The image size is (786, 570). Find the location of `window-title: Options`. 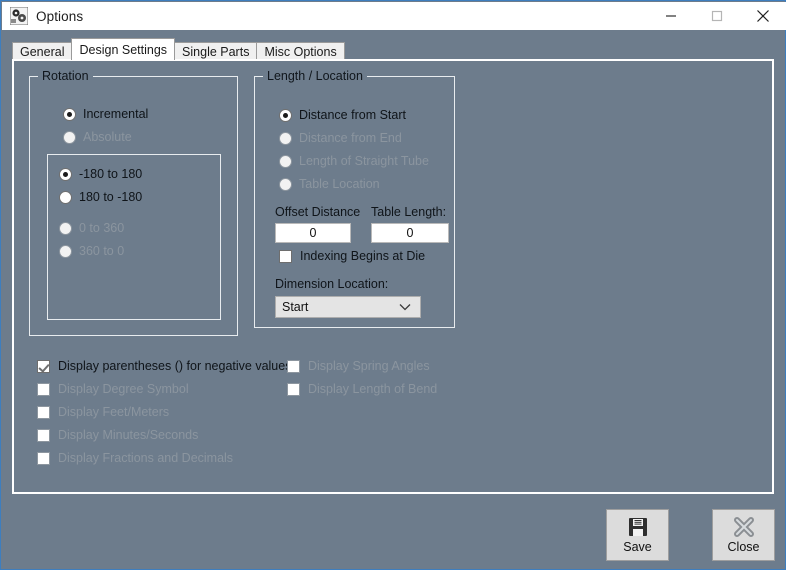

window-title: Options is located at coordinates (60, 16).